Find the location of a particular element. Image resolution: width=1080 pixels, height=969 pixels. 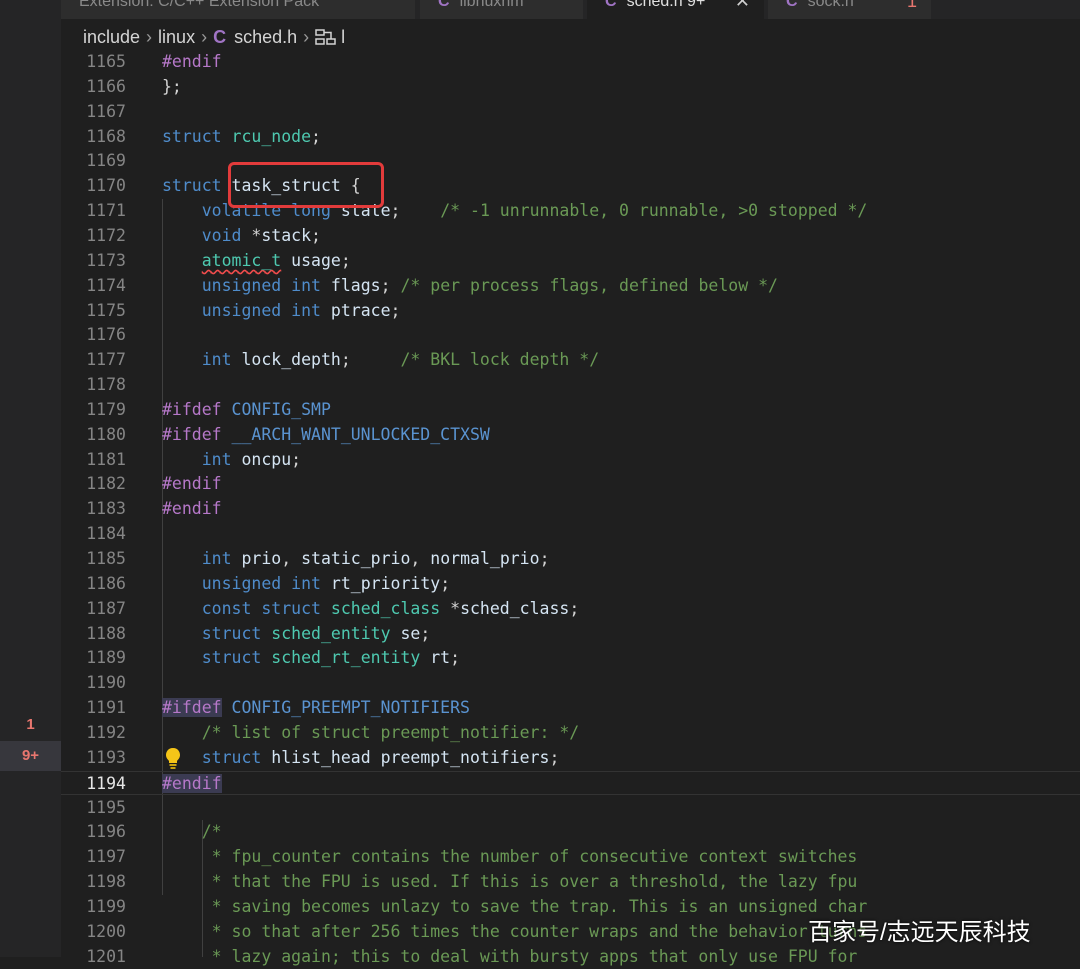

code-text: #ifdef CONFIG_PREEMPT_NOTIFIERS is located at coordinates (316, 708).